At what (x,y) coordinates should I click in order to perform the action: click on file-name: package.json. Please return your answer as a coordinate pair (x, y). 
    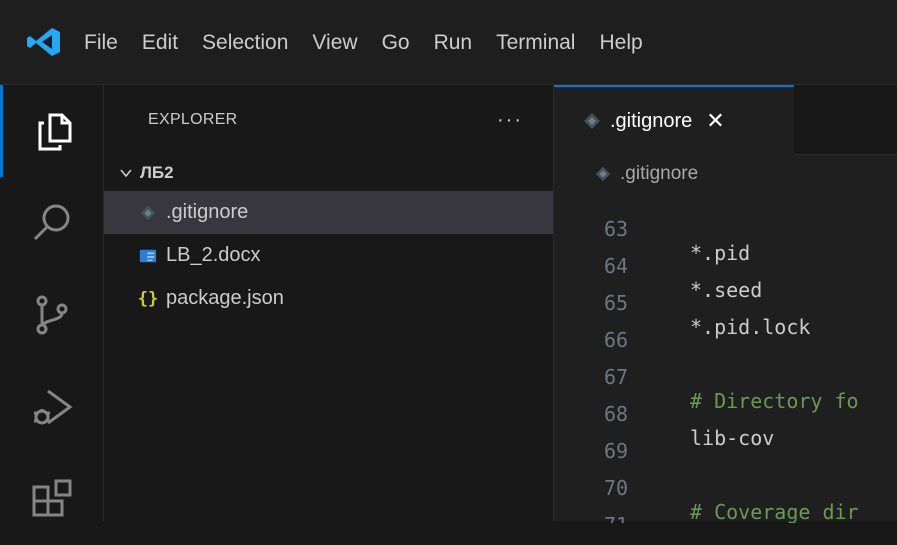
    Looking at the image, I should click on (225, 298).